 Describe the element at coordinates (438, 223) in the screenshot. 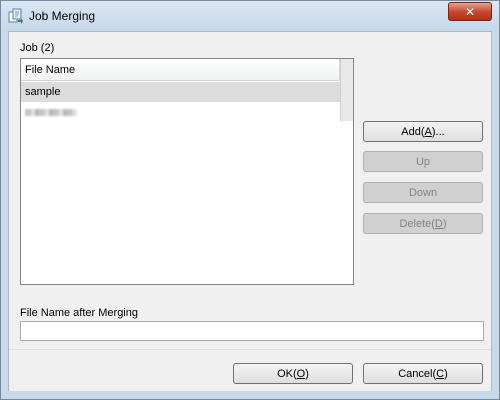

I see `delete-accelerator-key: D` at that location.